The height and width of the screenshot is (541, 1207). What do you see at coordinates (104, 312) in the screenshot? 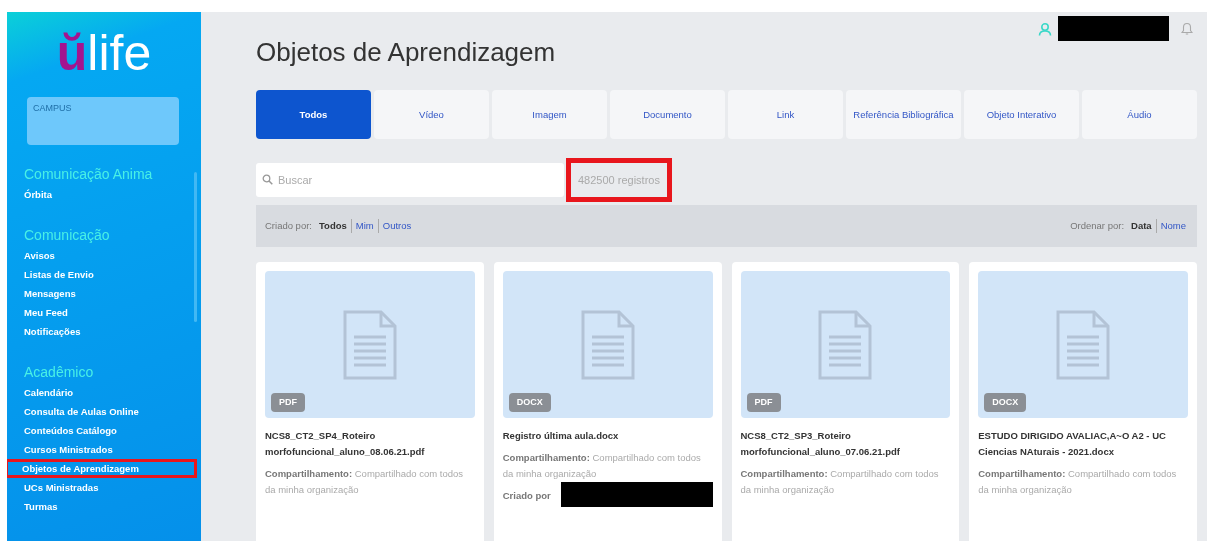
I see `sidebar-item: Meu Feed` at bounding box center [104, 312].